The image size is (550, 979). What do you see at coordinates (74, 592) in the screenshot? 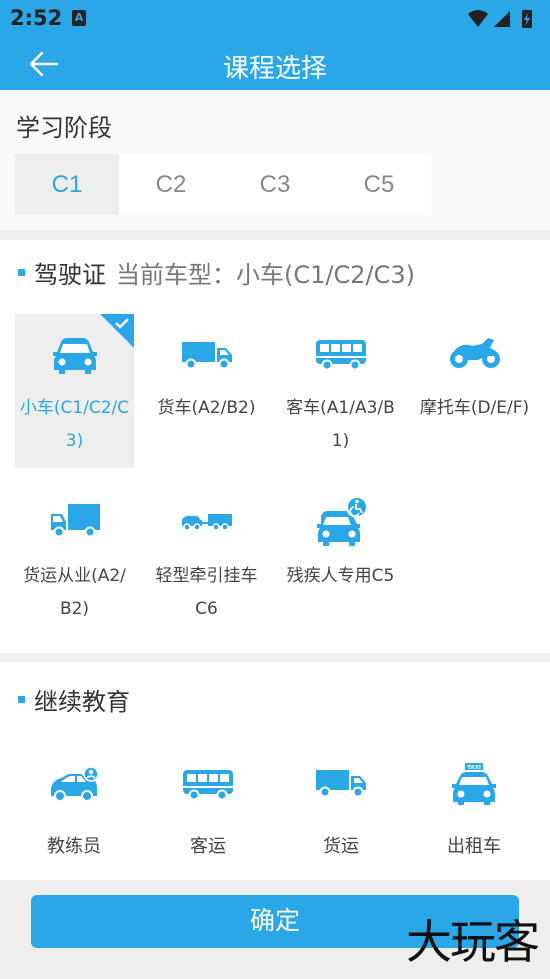
I see `vehicle-label: 货运从业(A2/B2)` at bounding box center [74, 592].